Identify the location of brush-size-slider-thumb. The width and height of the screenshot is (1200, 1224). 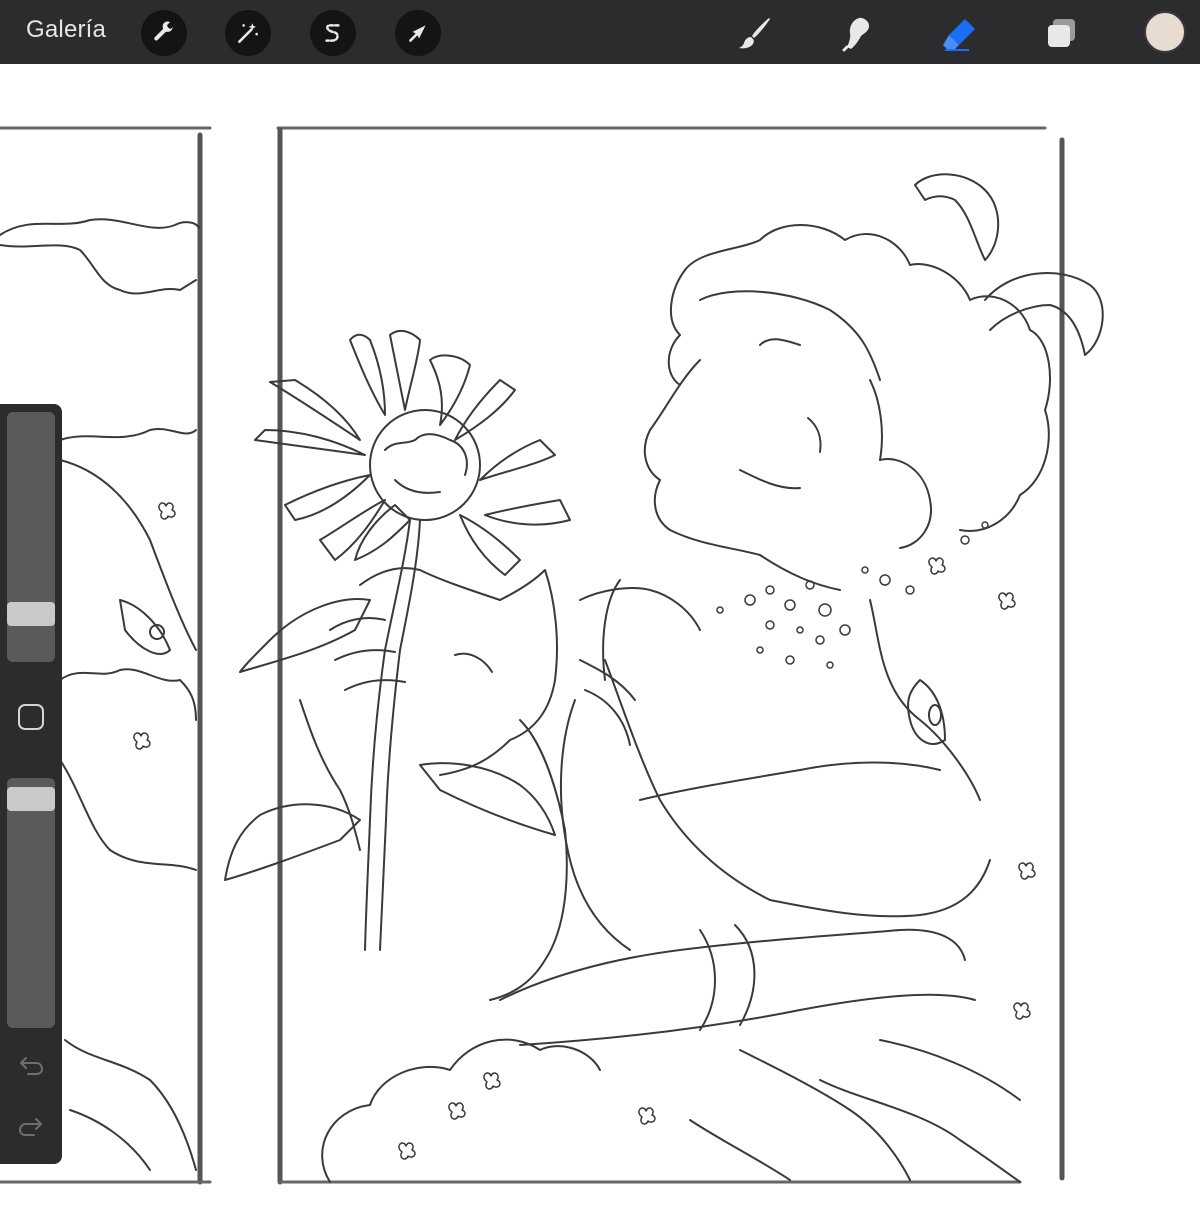
(31, 613).